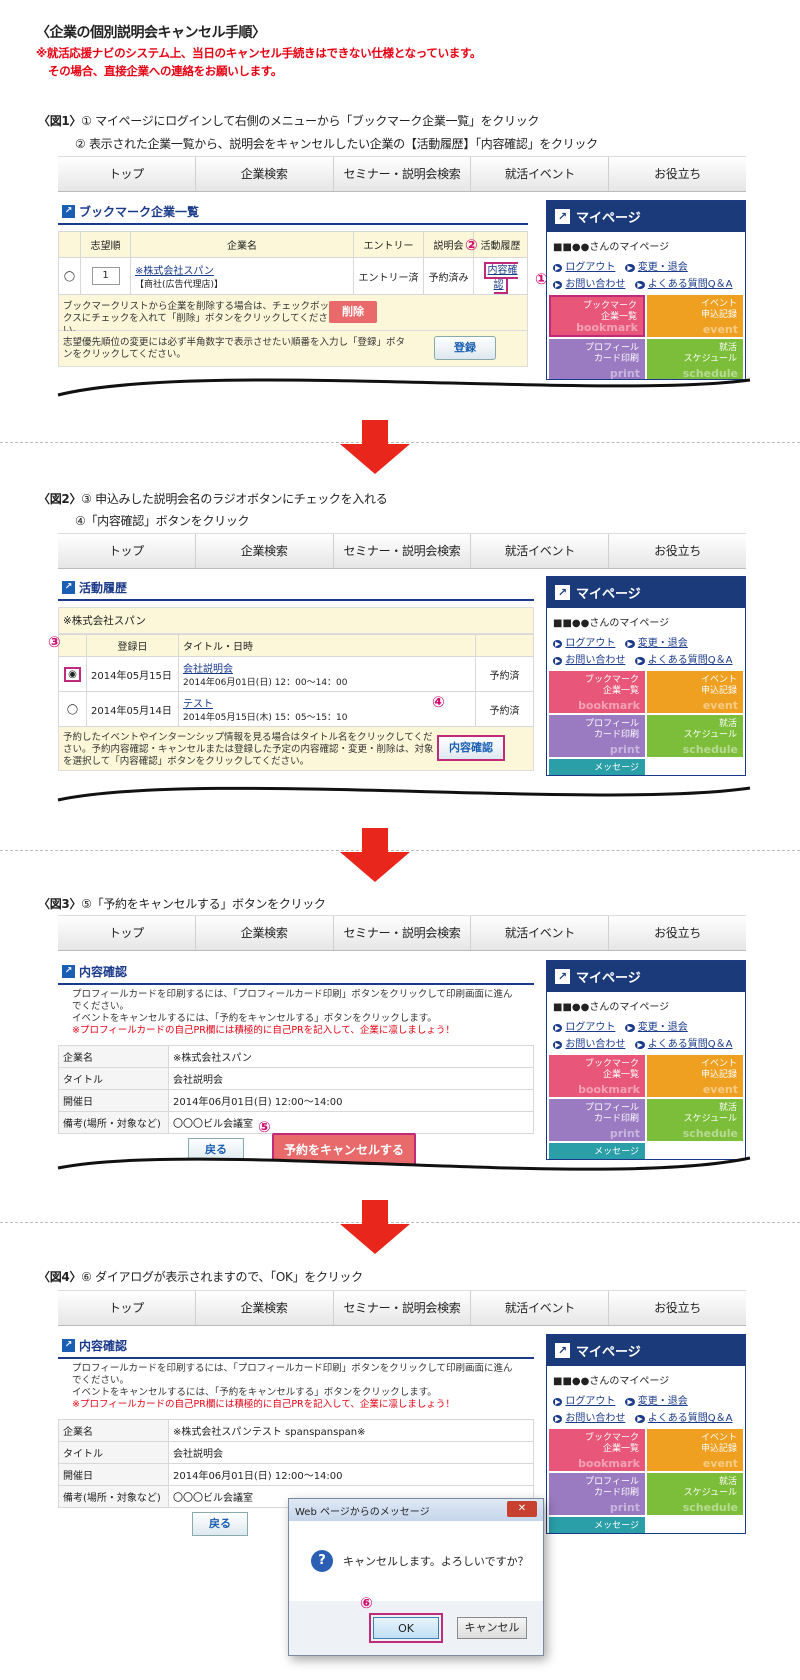 The image size is (800, 1680). Describe the element at coordinates (584, 267) in the screenshot. I see `logout-link: ログアウト` at that location.